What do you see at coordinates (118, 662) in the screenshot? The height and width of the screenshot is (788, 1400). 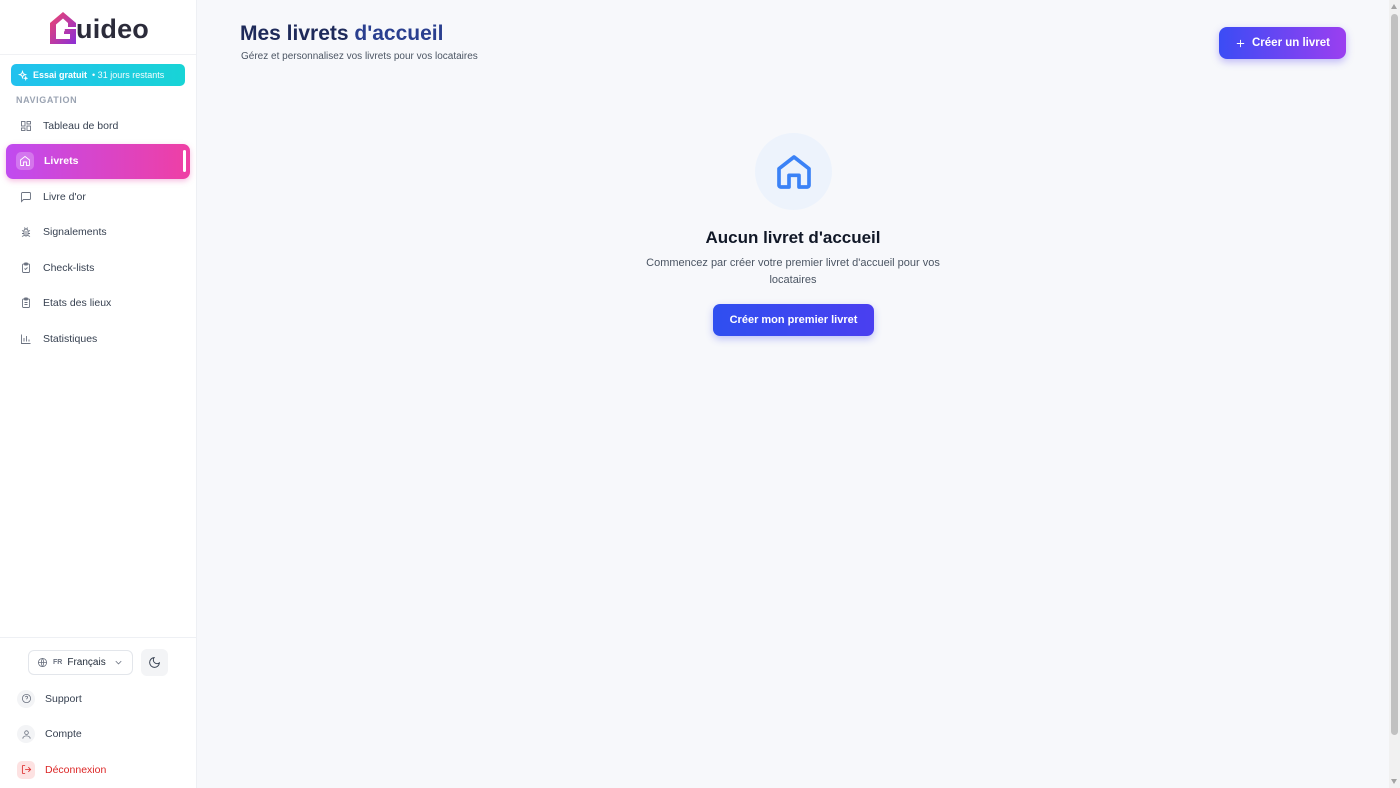 I see `chevron-down-icon` at bounding box center [118, 662].